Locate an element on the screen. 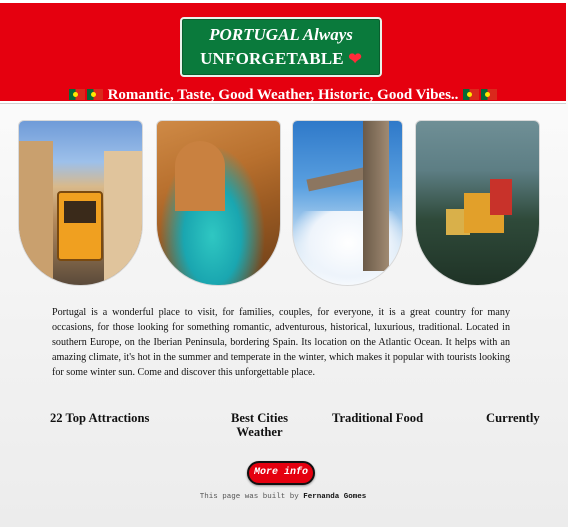 The image size is (568, 527). tram-shape is located at coordinates (80, 226).